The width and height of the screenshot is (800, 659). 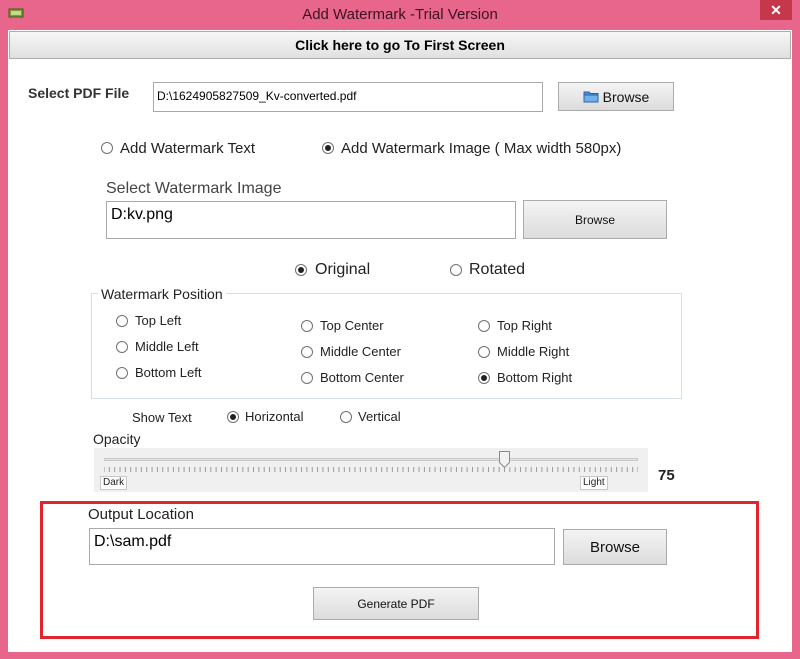 What do you see at coordinates (595, 219) in the screenshot?
I see `image-browse-button: Browse` at bounding box center [595, 219].